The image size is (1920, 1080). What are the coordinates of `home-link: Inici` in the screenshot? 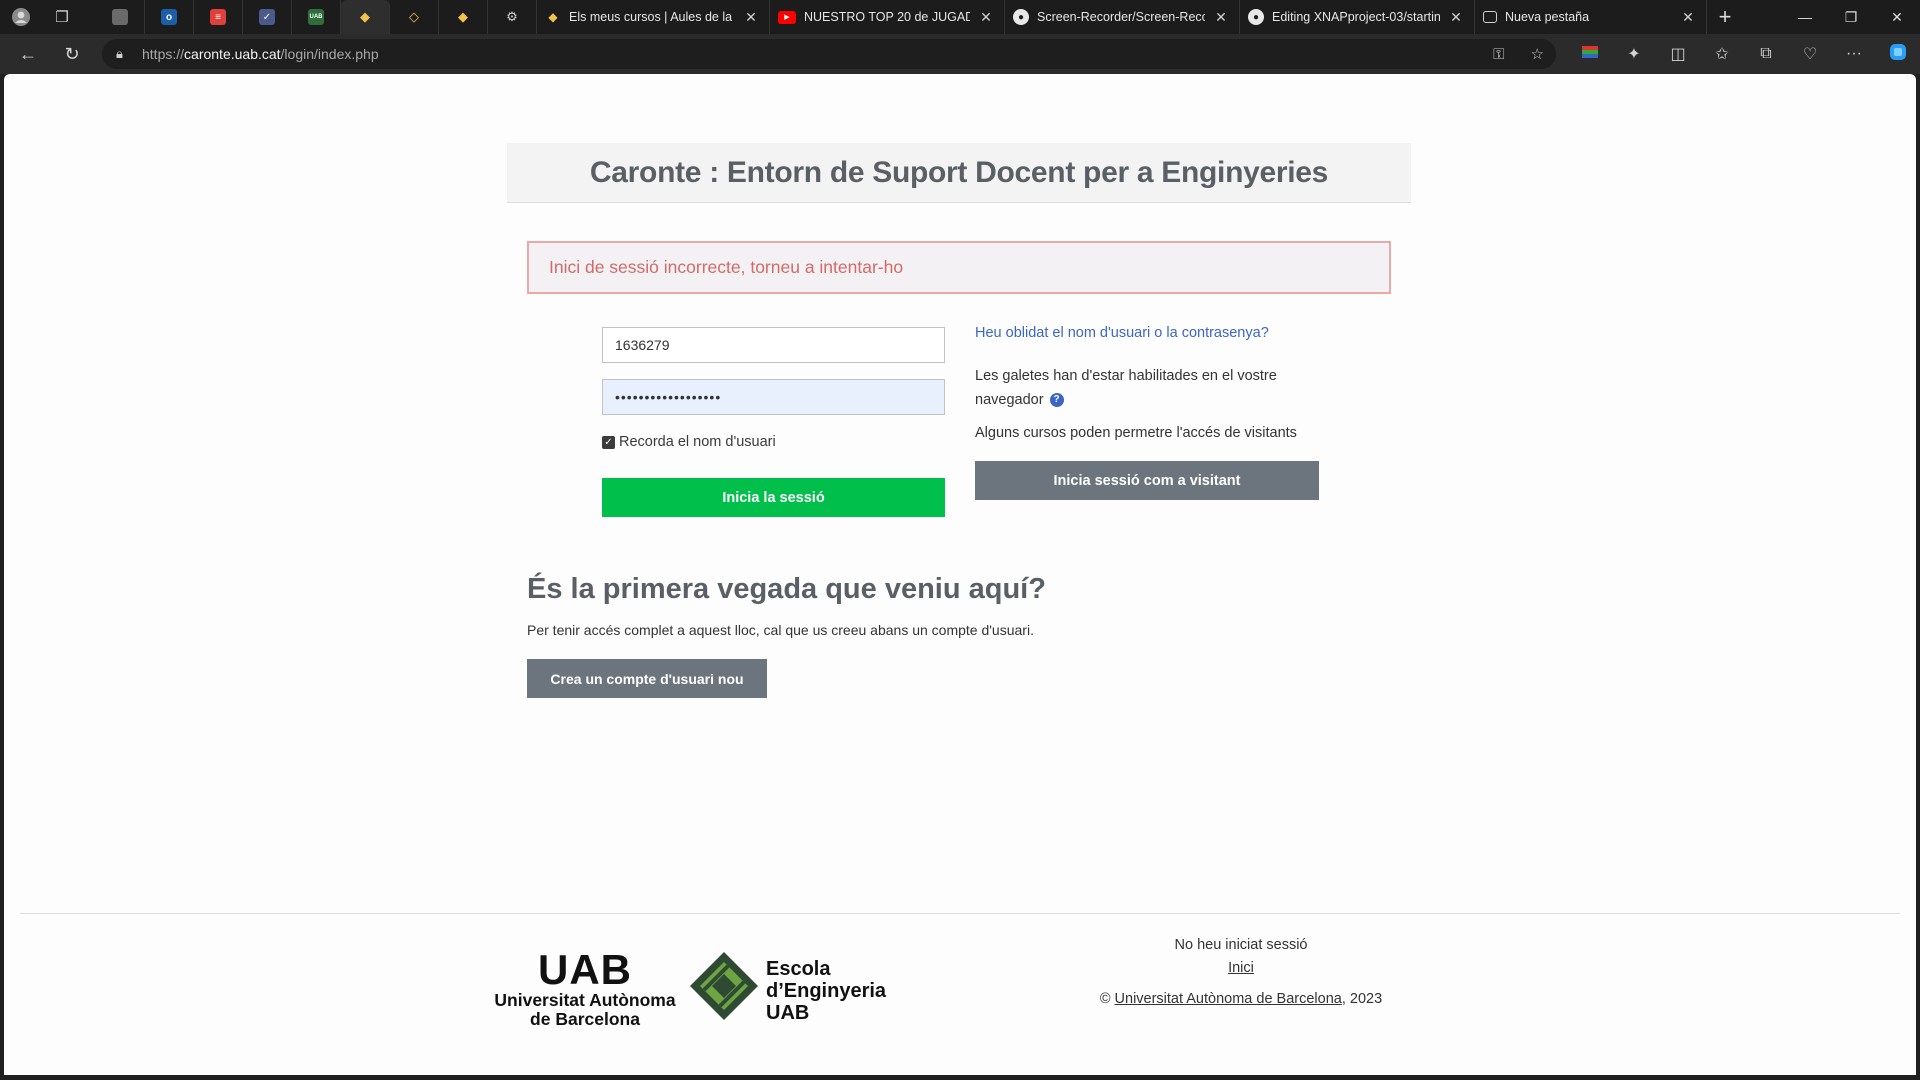 It's located at (1241, 968).